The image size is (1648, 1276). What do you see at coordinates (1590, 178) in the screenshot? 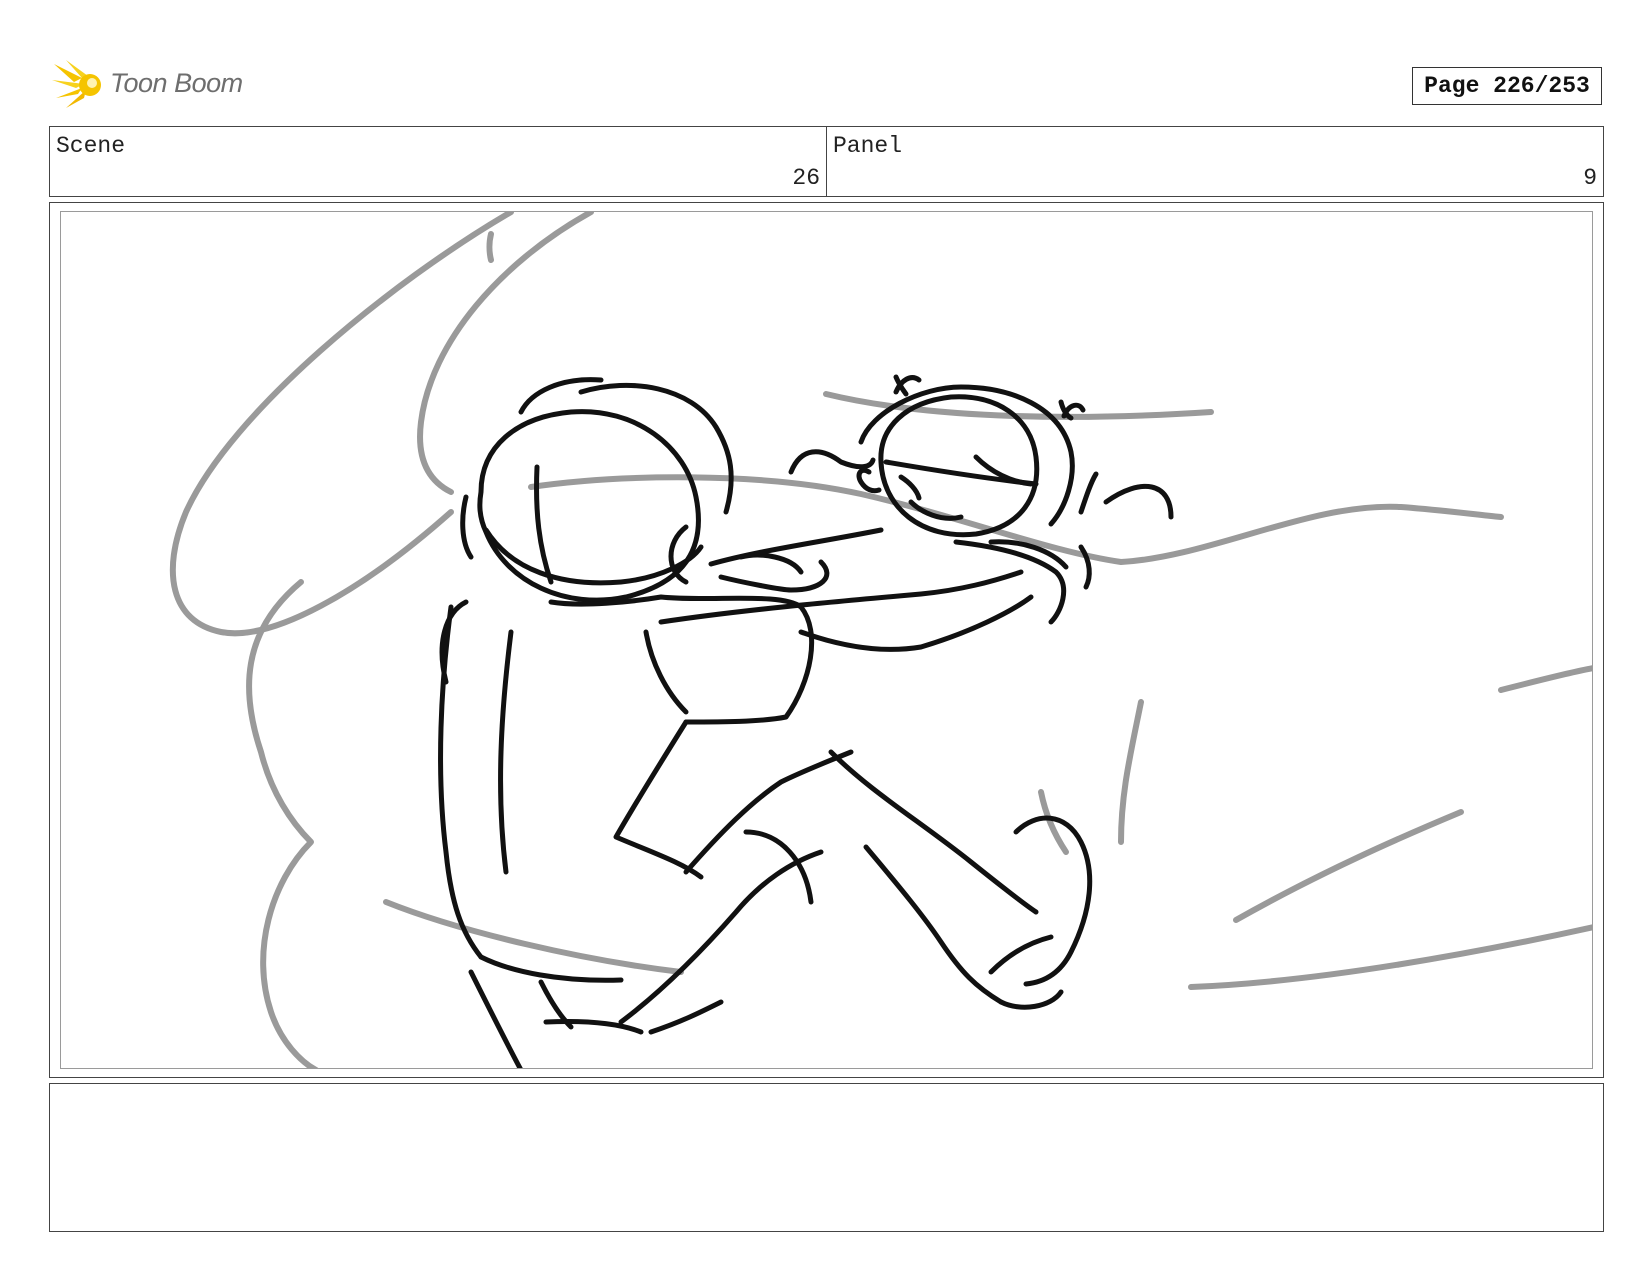
I see `panel-number: 9` at bounding box center [1590, 178].